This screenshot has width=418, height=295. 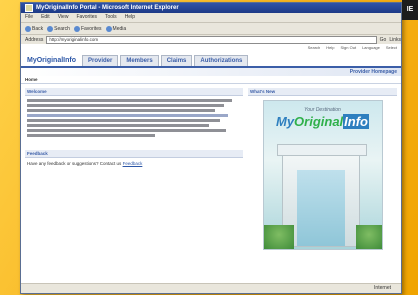 I want to click on status-bar: Internet, so click(x=211, y=288).